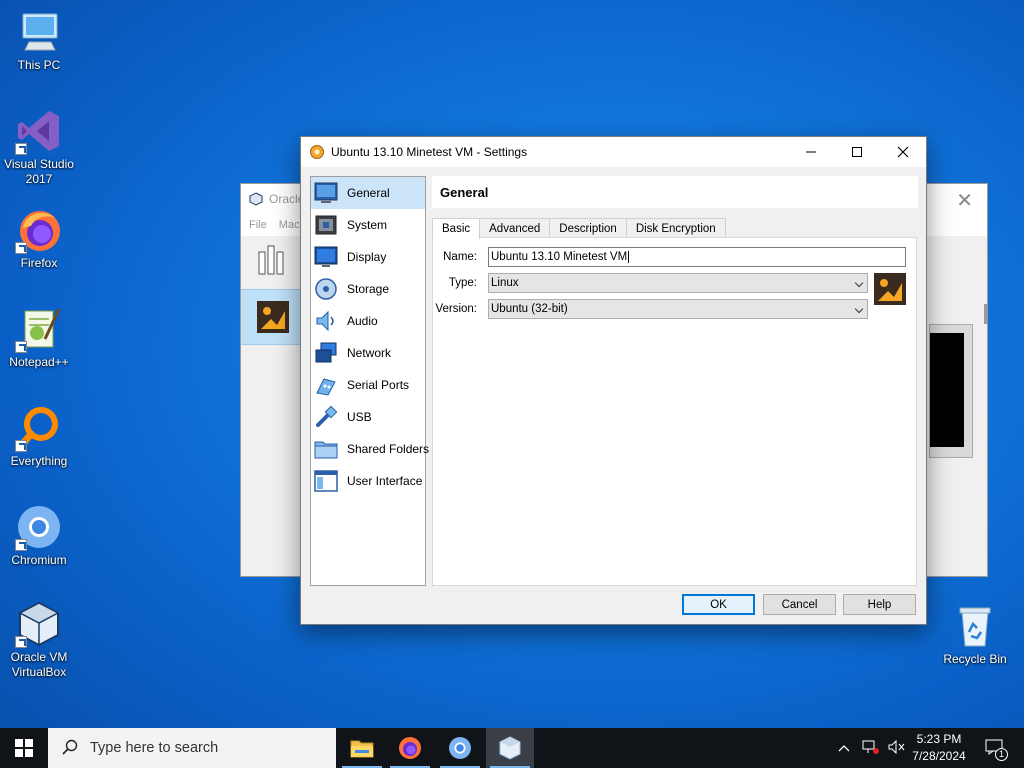 The image size is (1024, 768). Describe the element at coordinates (326, 225) in the screenshot. I see `system-icon` at that location.